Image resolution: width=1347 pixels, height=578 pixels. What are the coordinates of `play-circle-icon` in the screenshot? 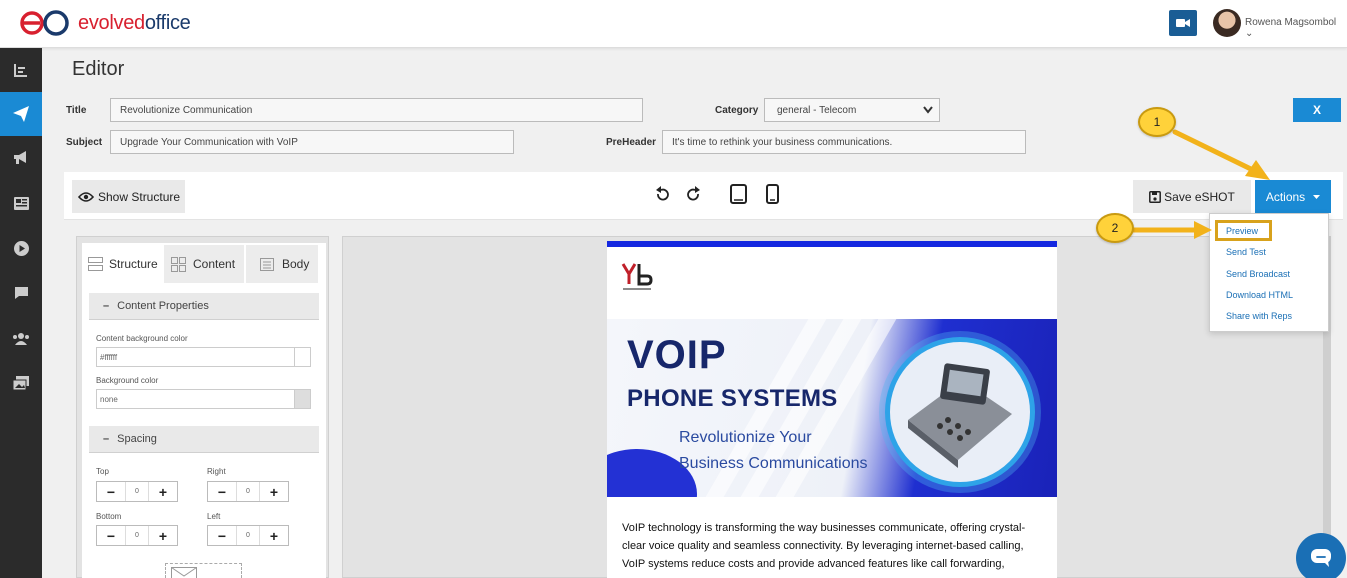 It's located at (21, 248).